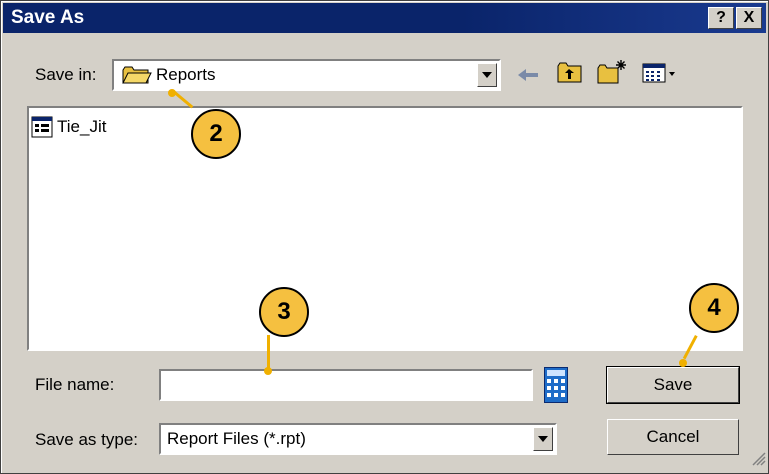 This screenshot has height=474, width=769. I want to click on save-as-type-value: Report Files (*.rpt), so click(236, 438).